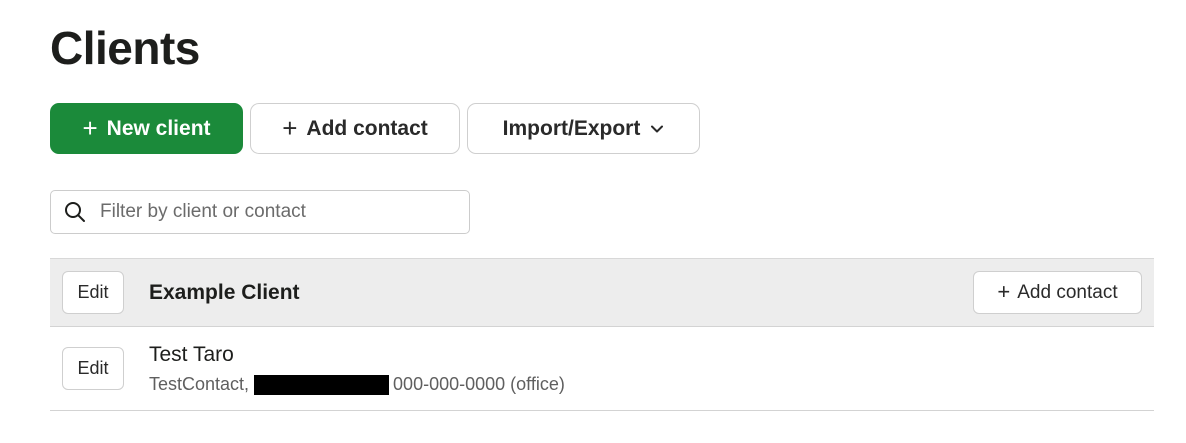 Image resolution: width=1186 pixels, height=443 pixels. Describe the element at coordinates (158, 128) in the screenshot. I see `new-client-label: New client` at that location.